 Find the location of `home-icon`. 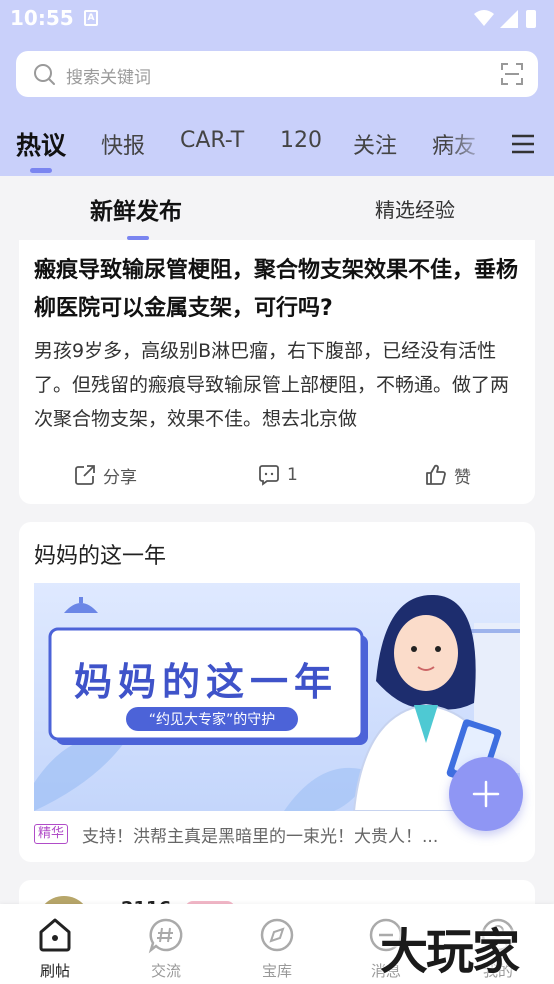

home-icon is located at coordinates (55, 935).